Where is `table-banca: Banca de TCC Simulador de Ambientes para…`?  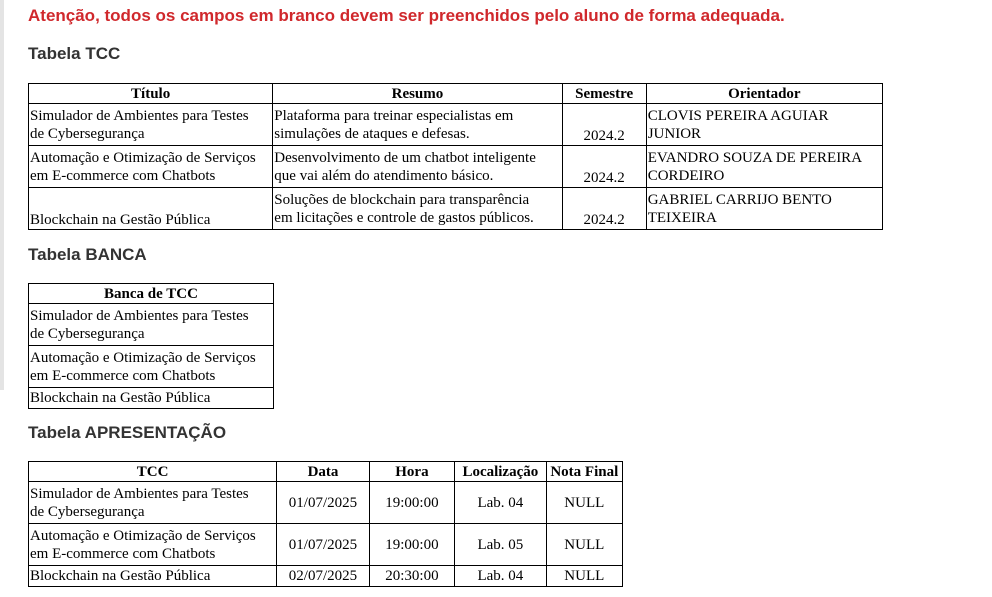 table-banca: Banca de TCC Simulador de Ambientes para… is located at coordinates (151, 346).